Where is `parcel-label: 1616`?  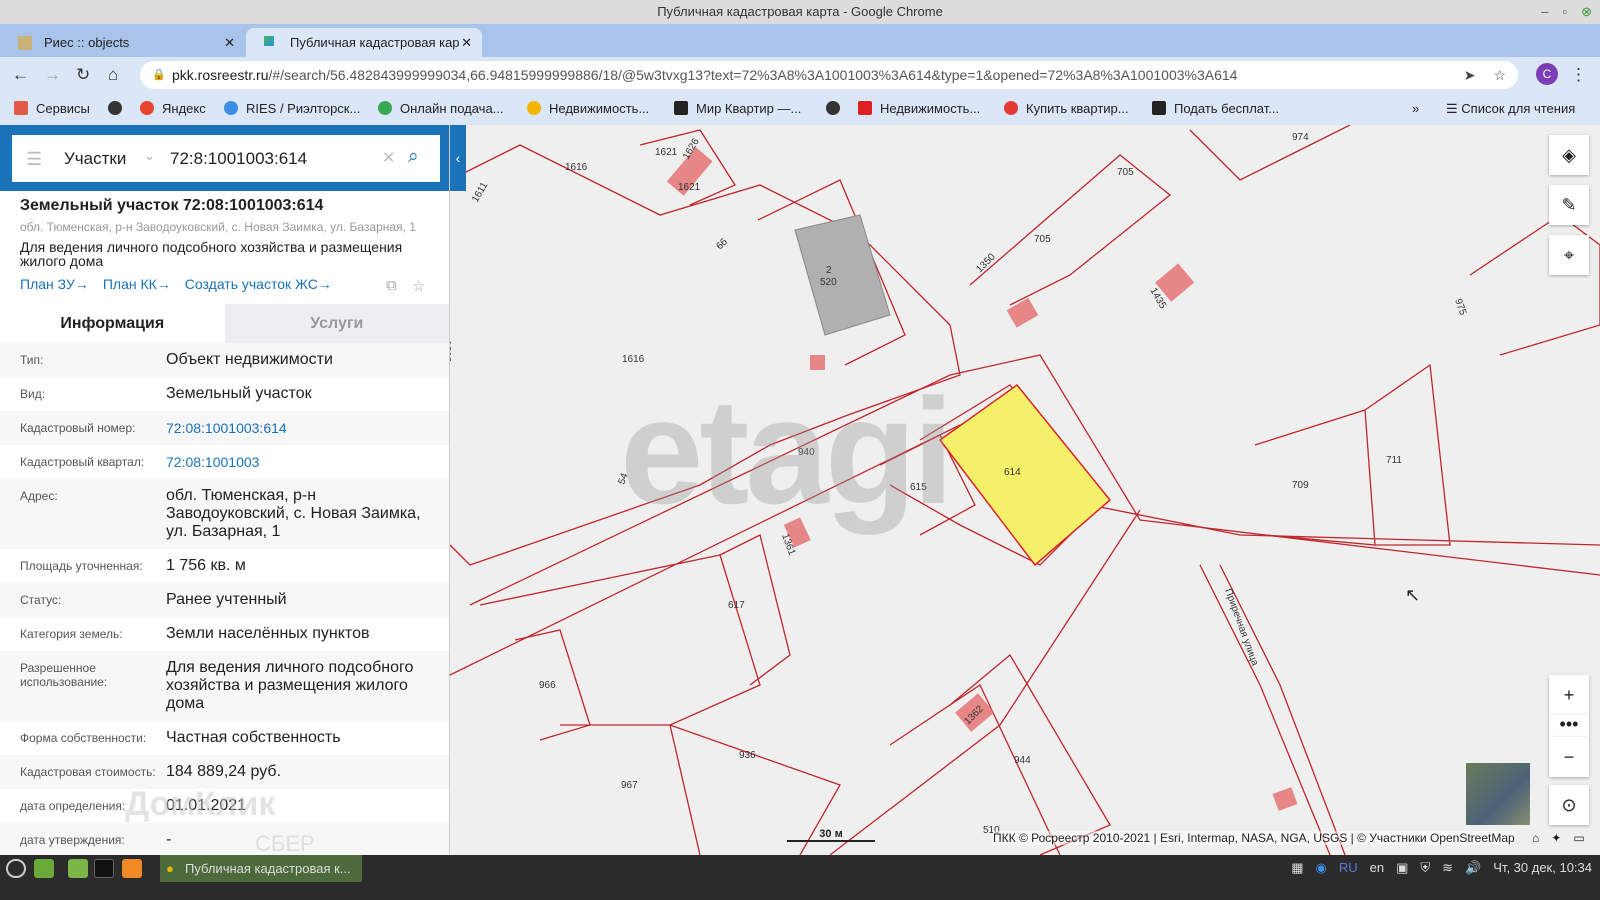
parcel-label: 1616 is located at coordinates (633, 359).